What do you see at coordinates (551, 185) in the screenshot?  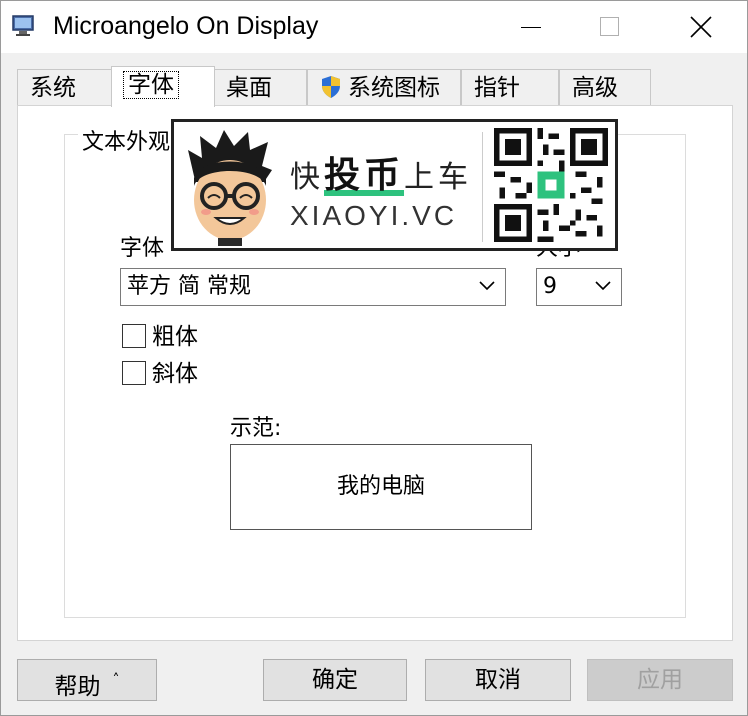 I see `qr-code-icon` at bounding box center [551, 185].